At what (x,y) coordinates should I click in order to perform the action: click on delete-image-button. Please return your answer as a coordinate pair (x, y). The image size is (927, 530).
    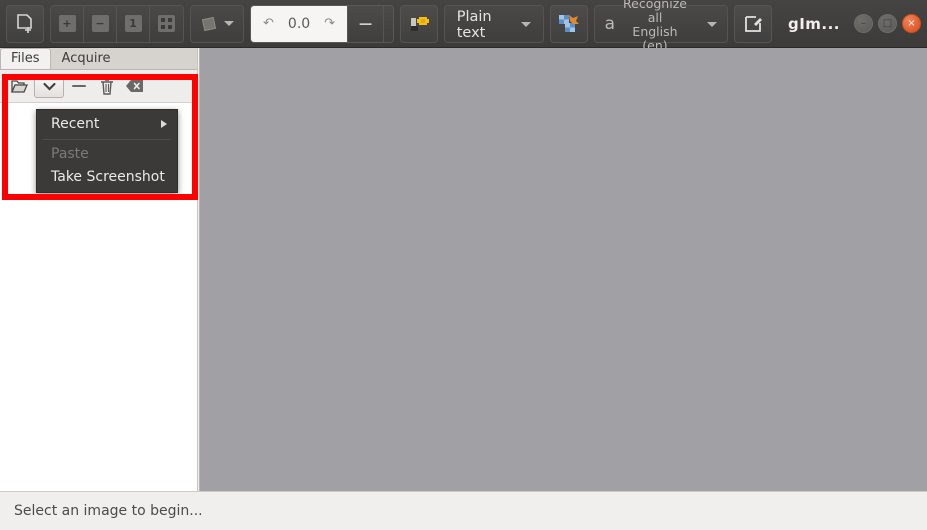
    Looking at the image, I should click on (107, 86).